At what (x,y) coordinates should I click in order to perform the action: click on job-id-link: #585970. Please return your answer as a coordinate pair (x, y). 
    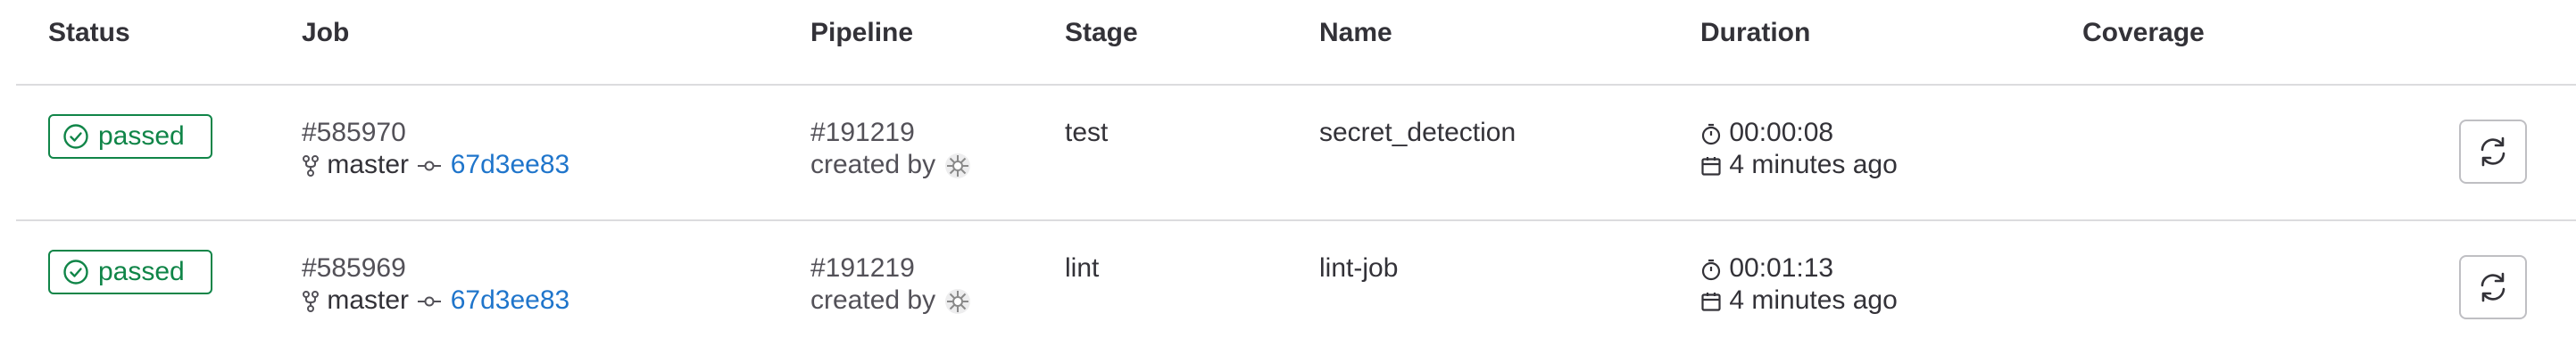
    Looking at the image, I should click on (354, 133).